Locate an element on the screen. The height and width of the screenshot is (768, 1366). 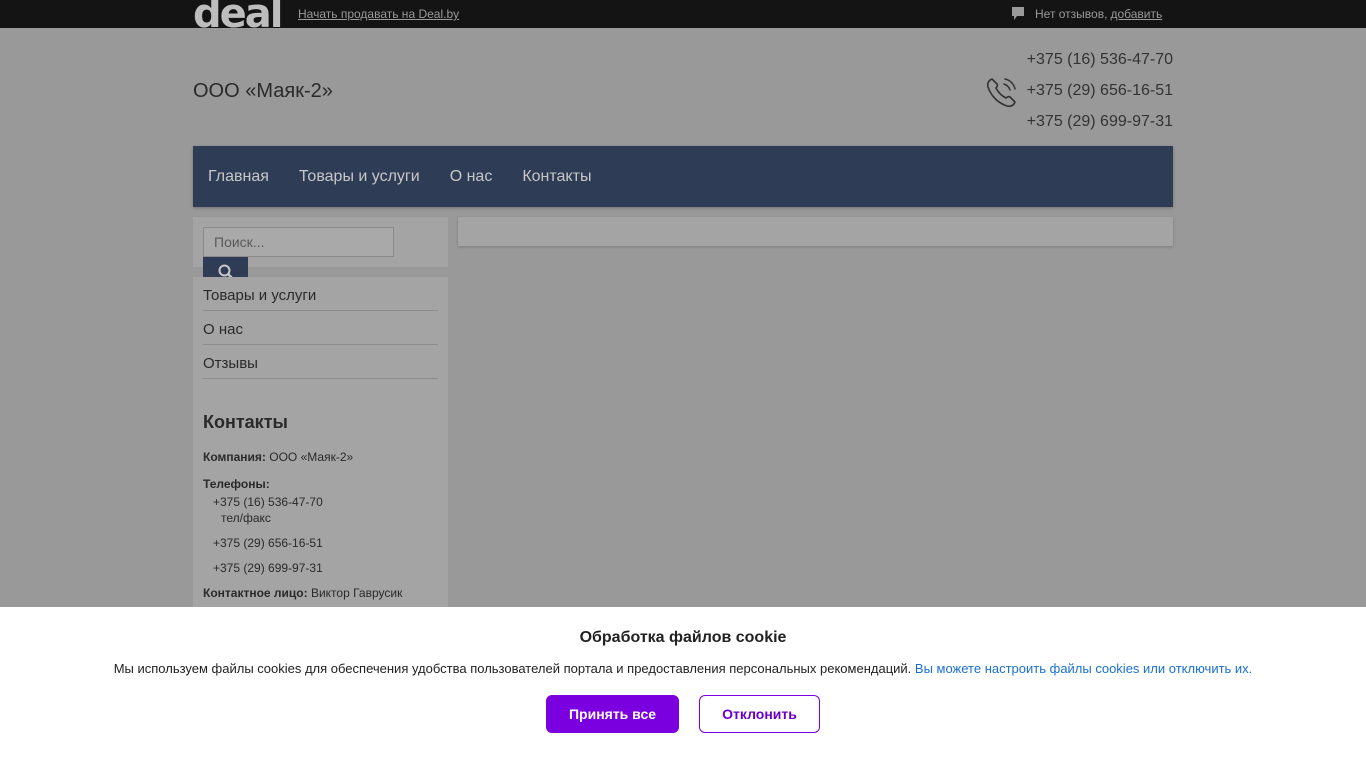
header-phone-2: +375 (29) 656-16-51 is located at coordinates (1100, 96).